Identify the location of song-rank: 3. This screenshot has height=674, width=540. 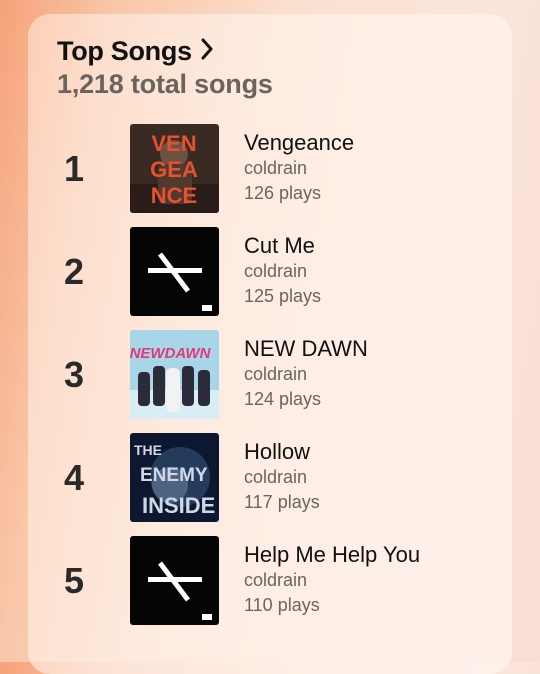
(74, 374).